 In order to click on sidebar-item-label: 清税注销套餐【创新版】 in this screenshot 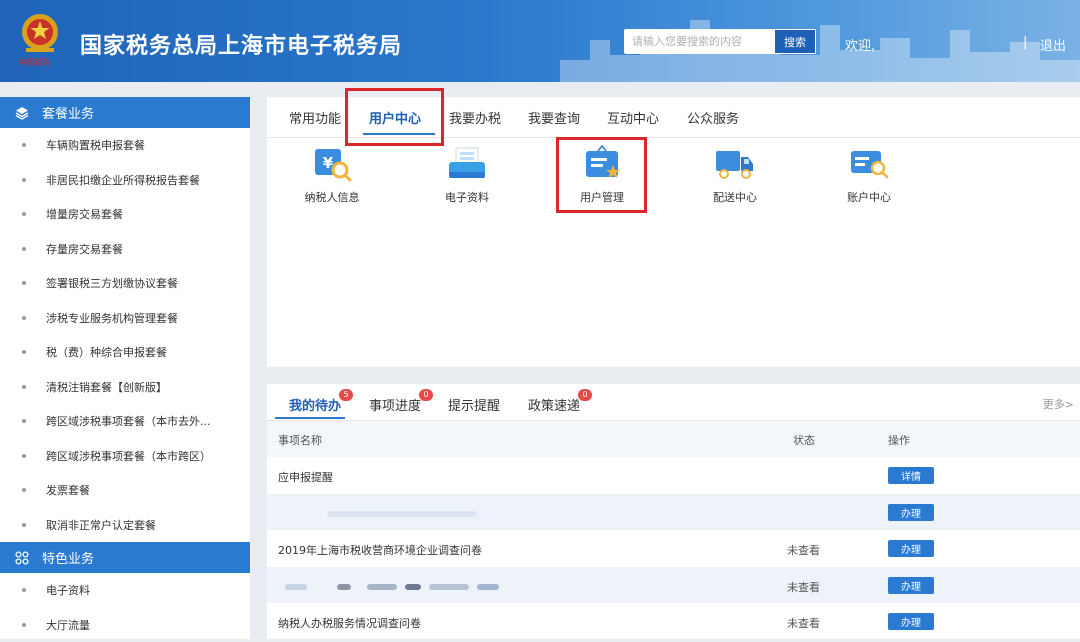, I will do `click(106, 387)`.